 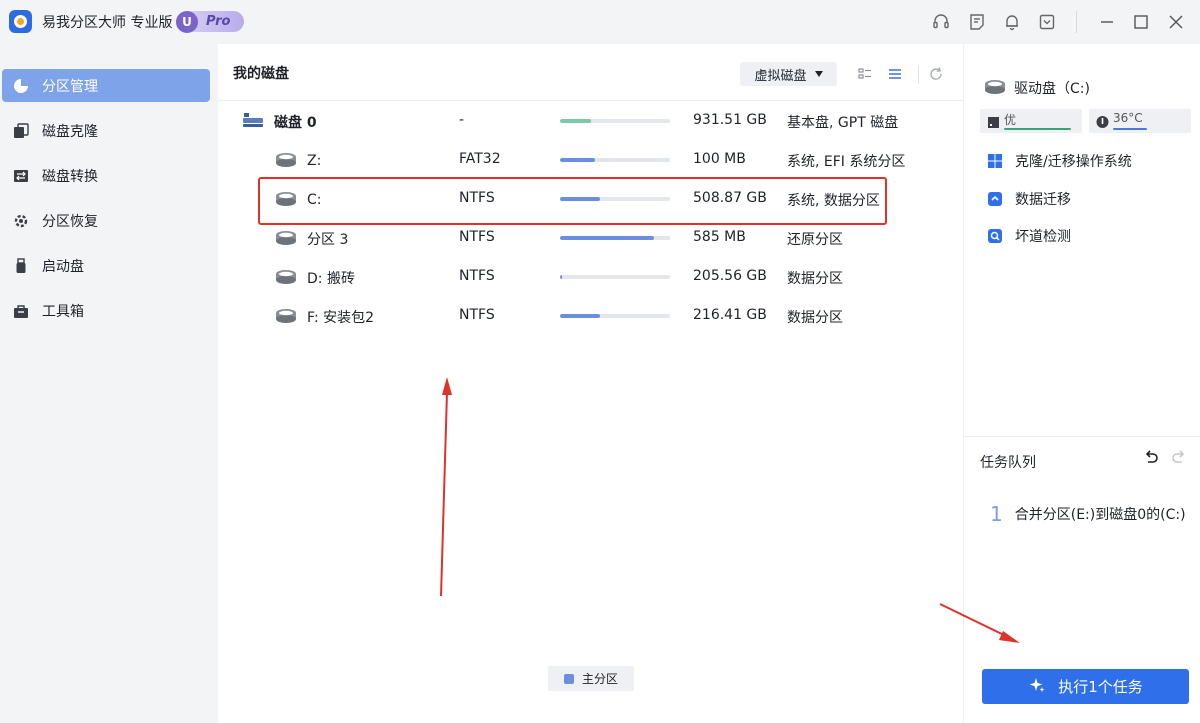 What do you see at coordinates (286, 239) in the screenshot?
I see `partition-drive-icon` at bounding box center [286, 239].